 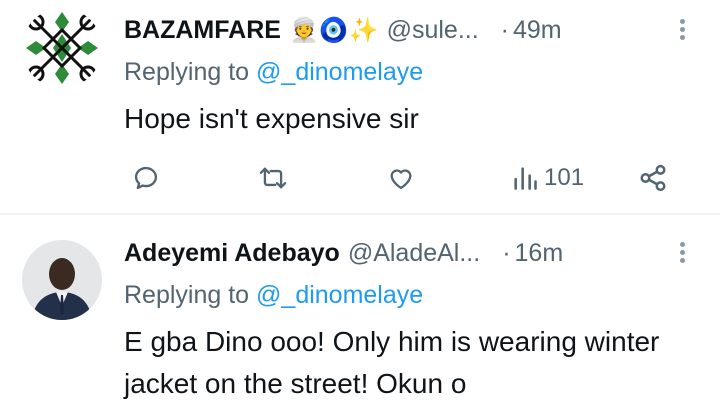 I want to click on display-name: Adeyemi Adebayo, so click(x=232, y=253).